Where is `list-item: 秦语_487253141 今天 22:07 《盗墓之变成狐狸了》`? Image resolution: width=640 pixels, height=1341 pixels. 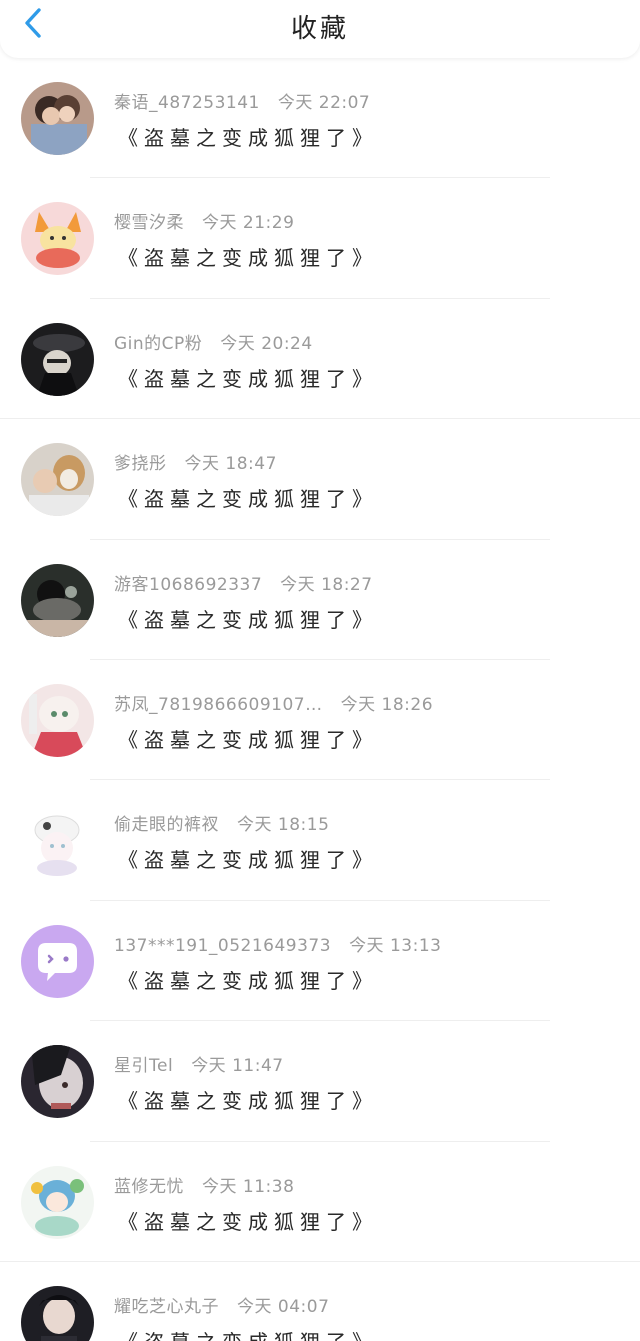
list-item: 秦语_487253141 今天 22:07 《盗墓之变成狐狸了》 is located at coordinates (320, 118).